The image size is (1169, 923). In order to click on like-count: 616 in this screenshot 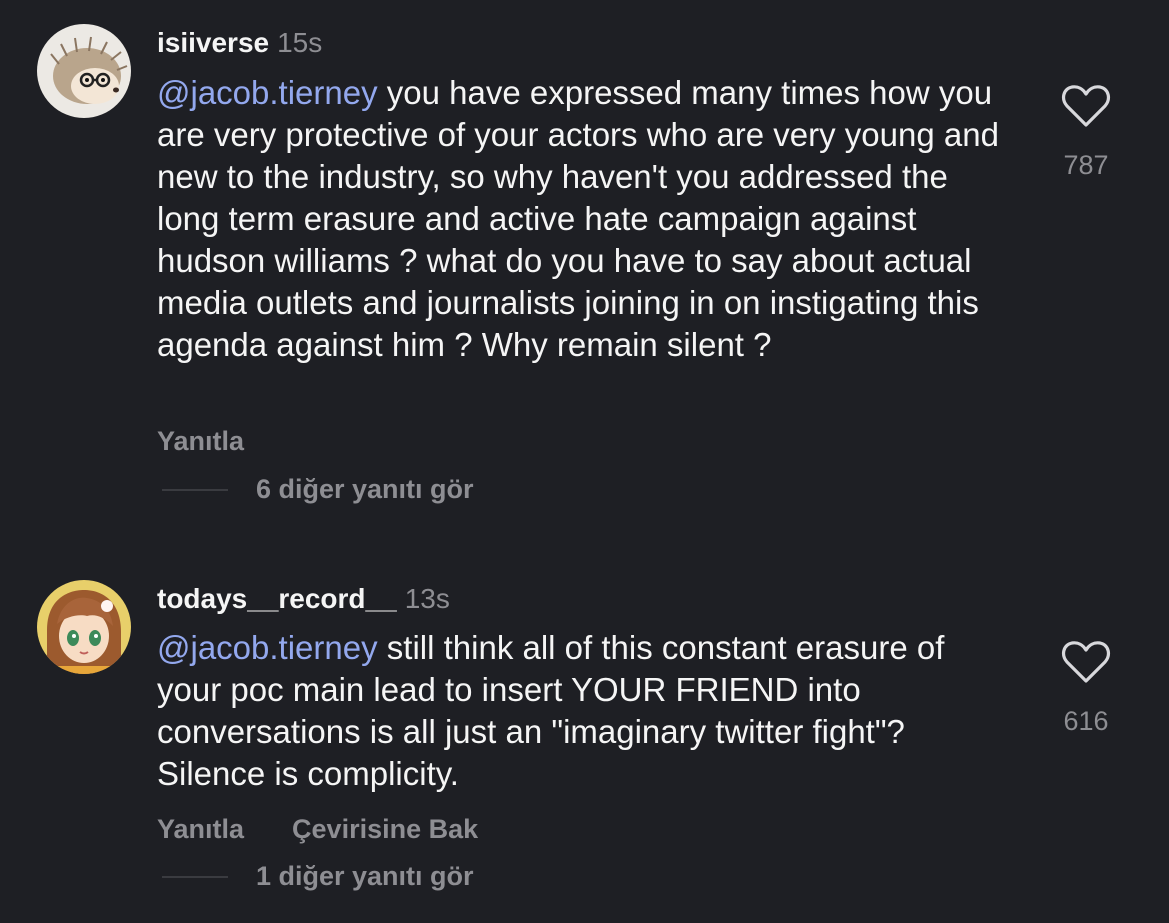, I will do `click(1086, 721)`.